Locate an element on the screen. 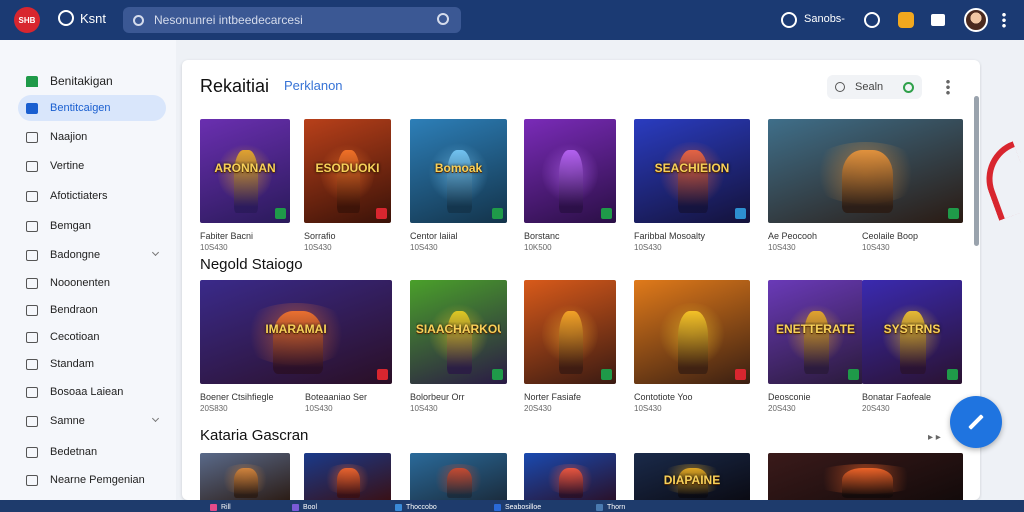 The height and width of the screenshot is (512, 1024). game-thumbnail: ENETTERATE is located at coordinates (815, 332).